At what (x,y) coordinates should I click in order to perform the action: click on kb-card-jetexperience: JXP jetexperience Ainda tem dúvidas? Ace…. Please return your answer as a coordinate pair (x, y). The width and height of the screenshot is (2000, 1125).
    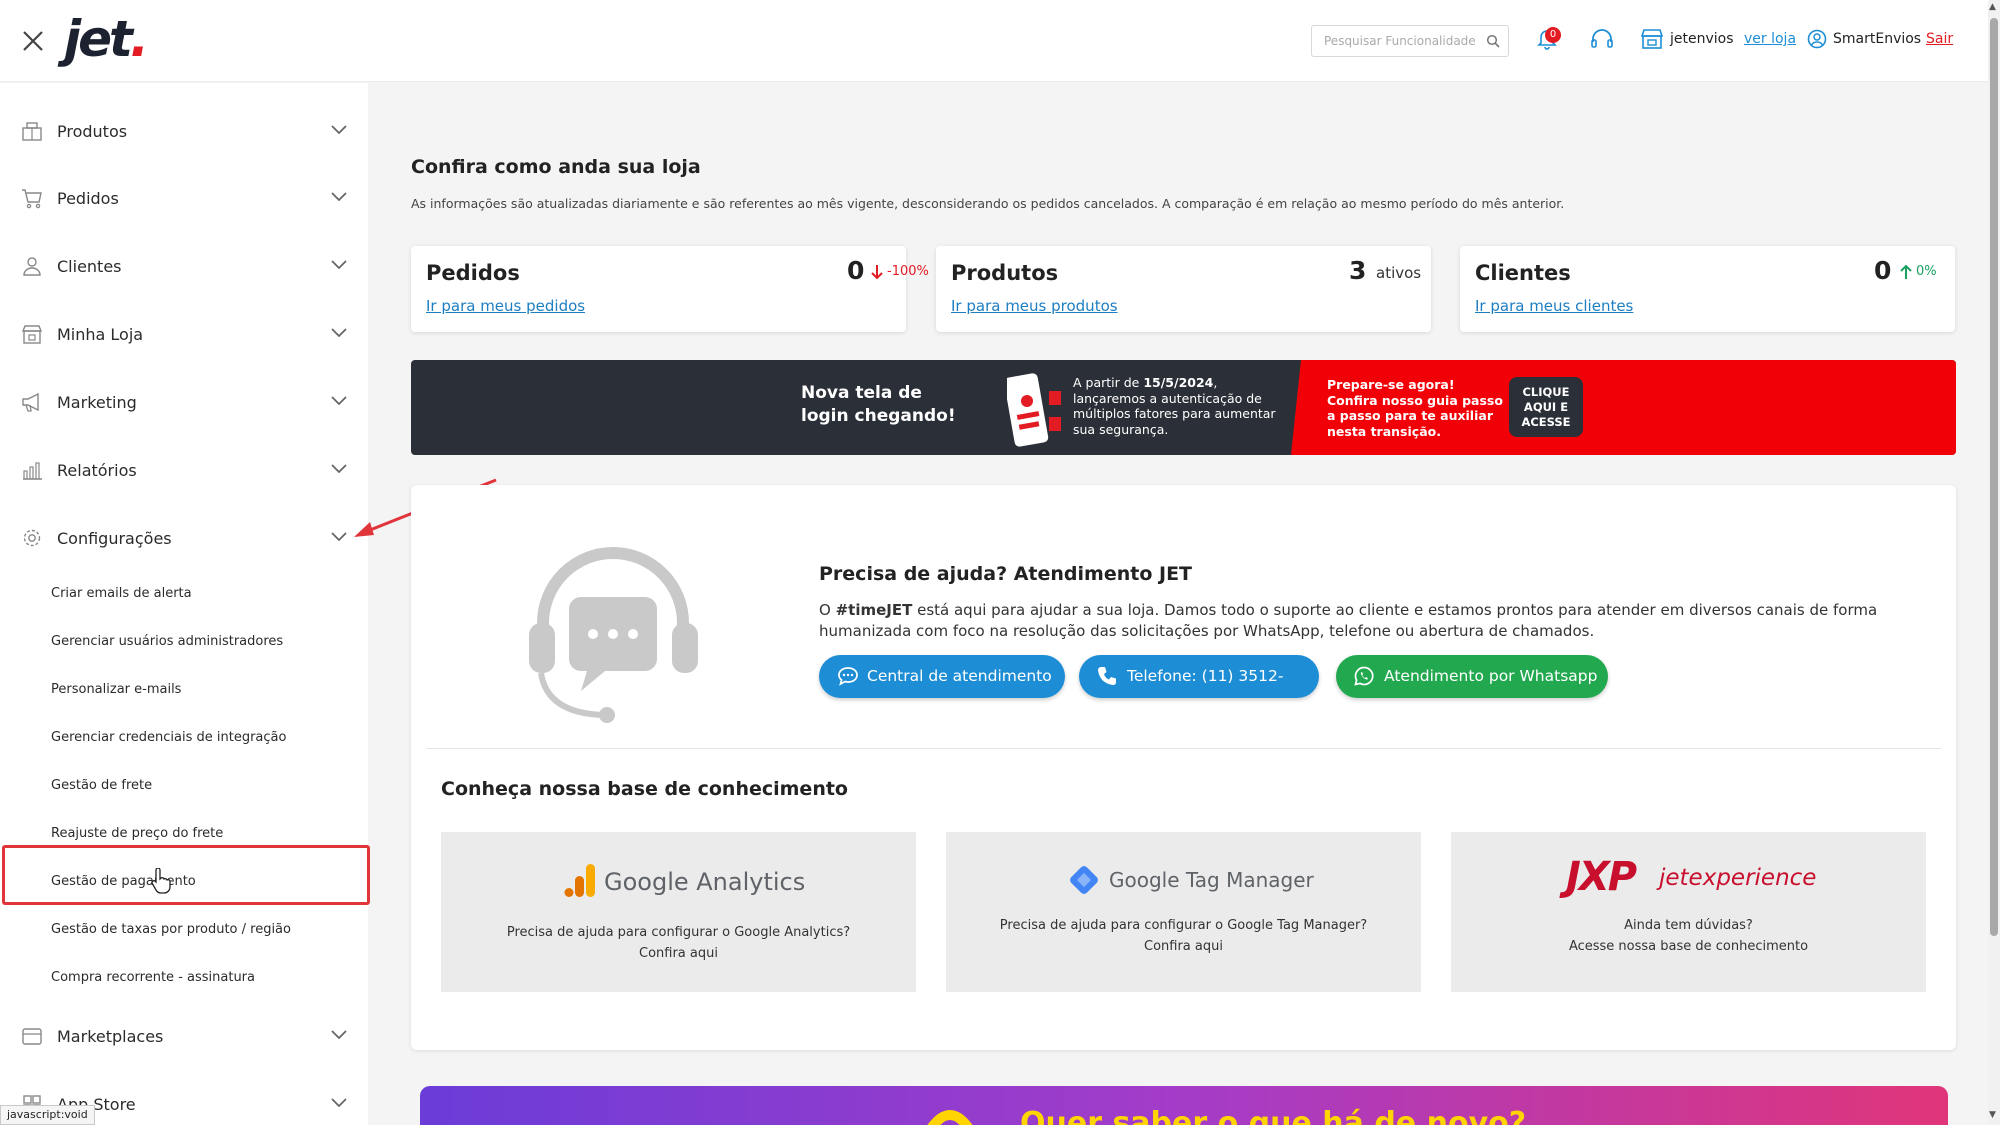
    Looking at the image, I should click on (1688, 912).